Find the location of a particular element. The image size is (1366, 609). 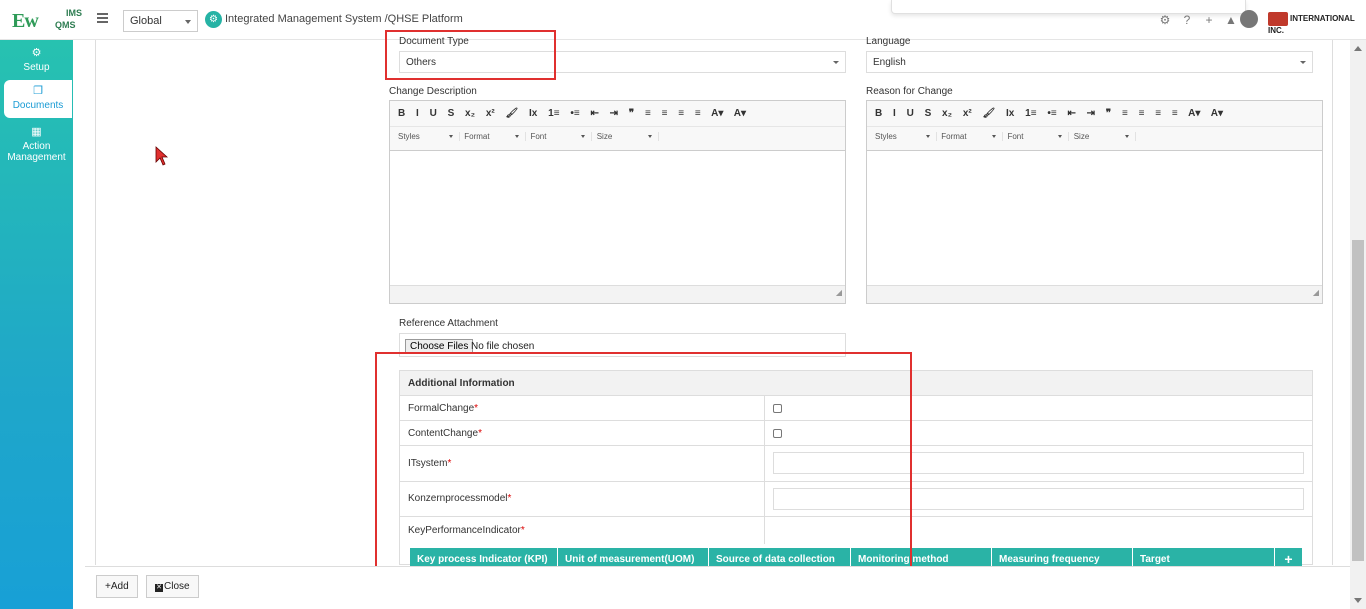

table-row: ContentChange* is located at coordinates (856, 433).